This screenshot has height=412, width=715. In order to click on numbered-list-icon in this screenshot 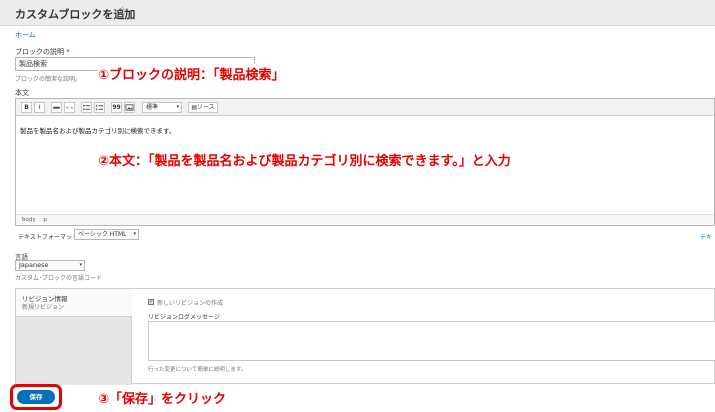, I will do `click(99, 107)`.